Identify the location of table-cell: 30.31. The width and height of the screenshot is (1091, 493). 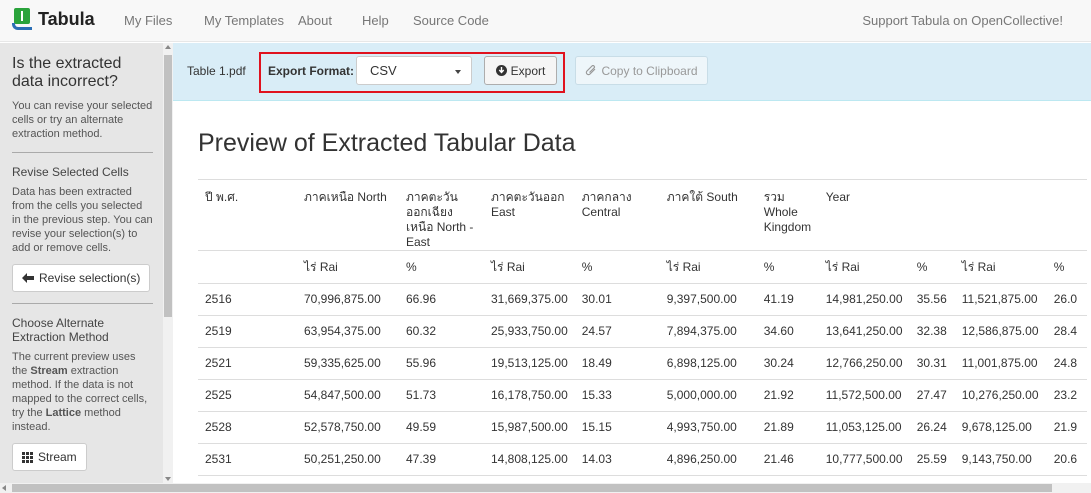
(932, 363).